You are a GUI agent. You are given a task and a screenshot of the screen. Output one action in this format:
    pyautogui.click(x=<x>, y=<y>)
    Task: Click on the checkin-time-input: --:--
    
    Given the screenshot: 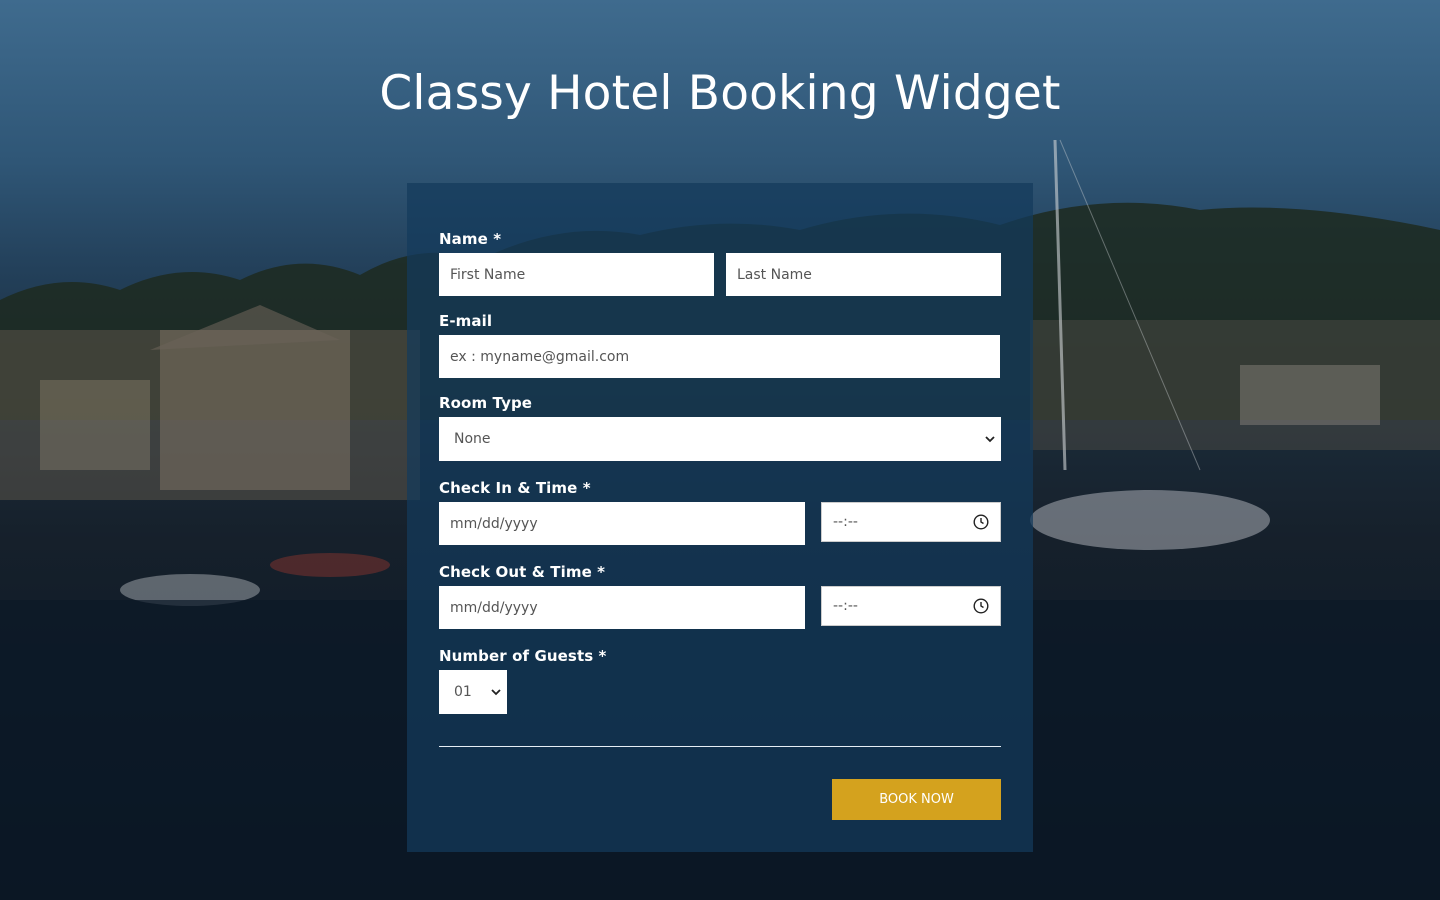 What is the action you would take?
    pyautogui.click(x=911, y=522)
    